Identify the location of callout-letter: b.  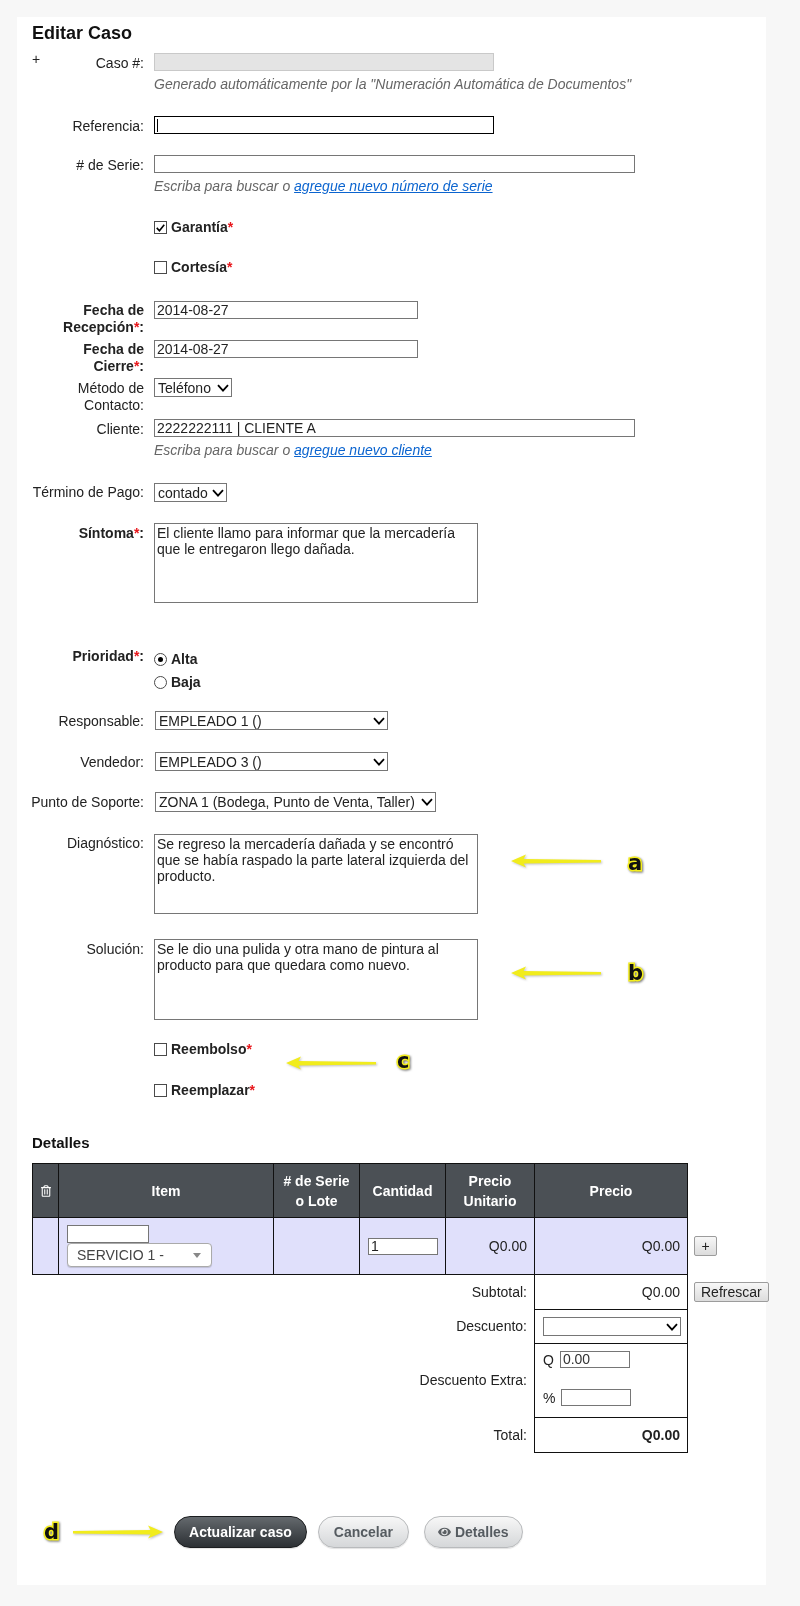
(636, 973).